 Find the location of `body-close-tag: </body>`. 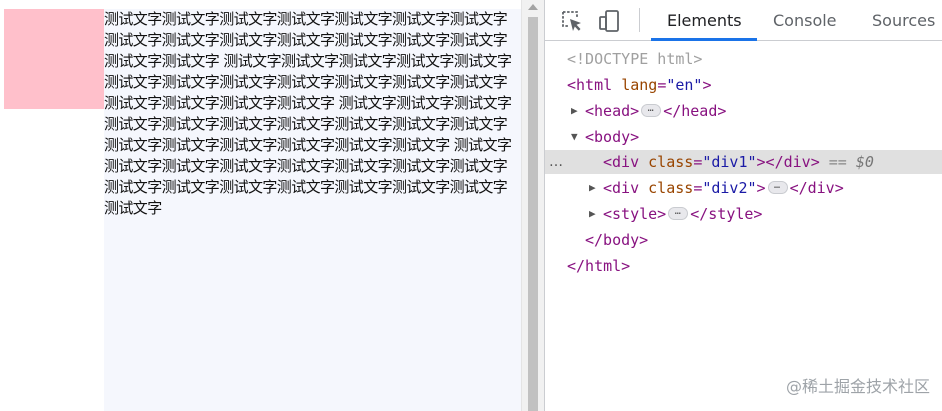

body-close-tag: </body> is located at coordinates (617, 240).